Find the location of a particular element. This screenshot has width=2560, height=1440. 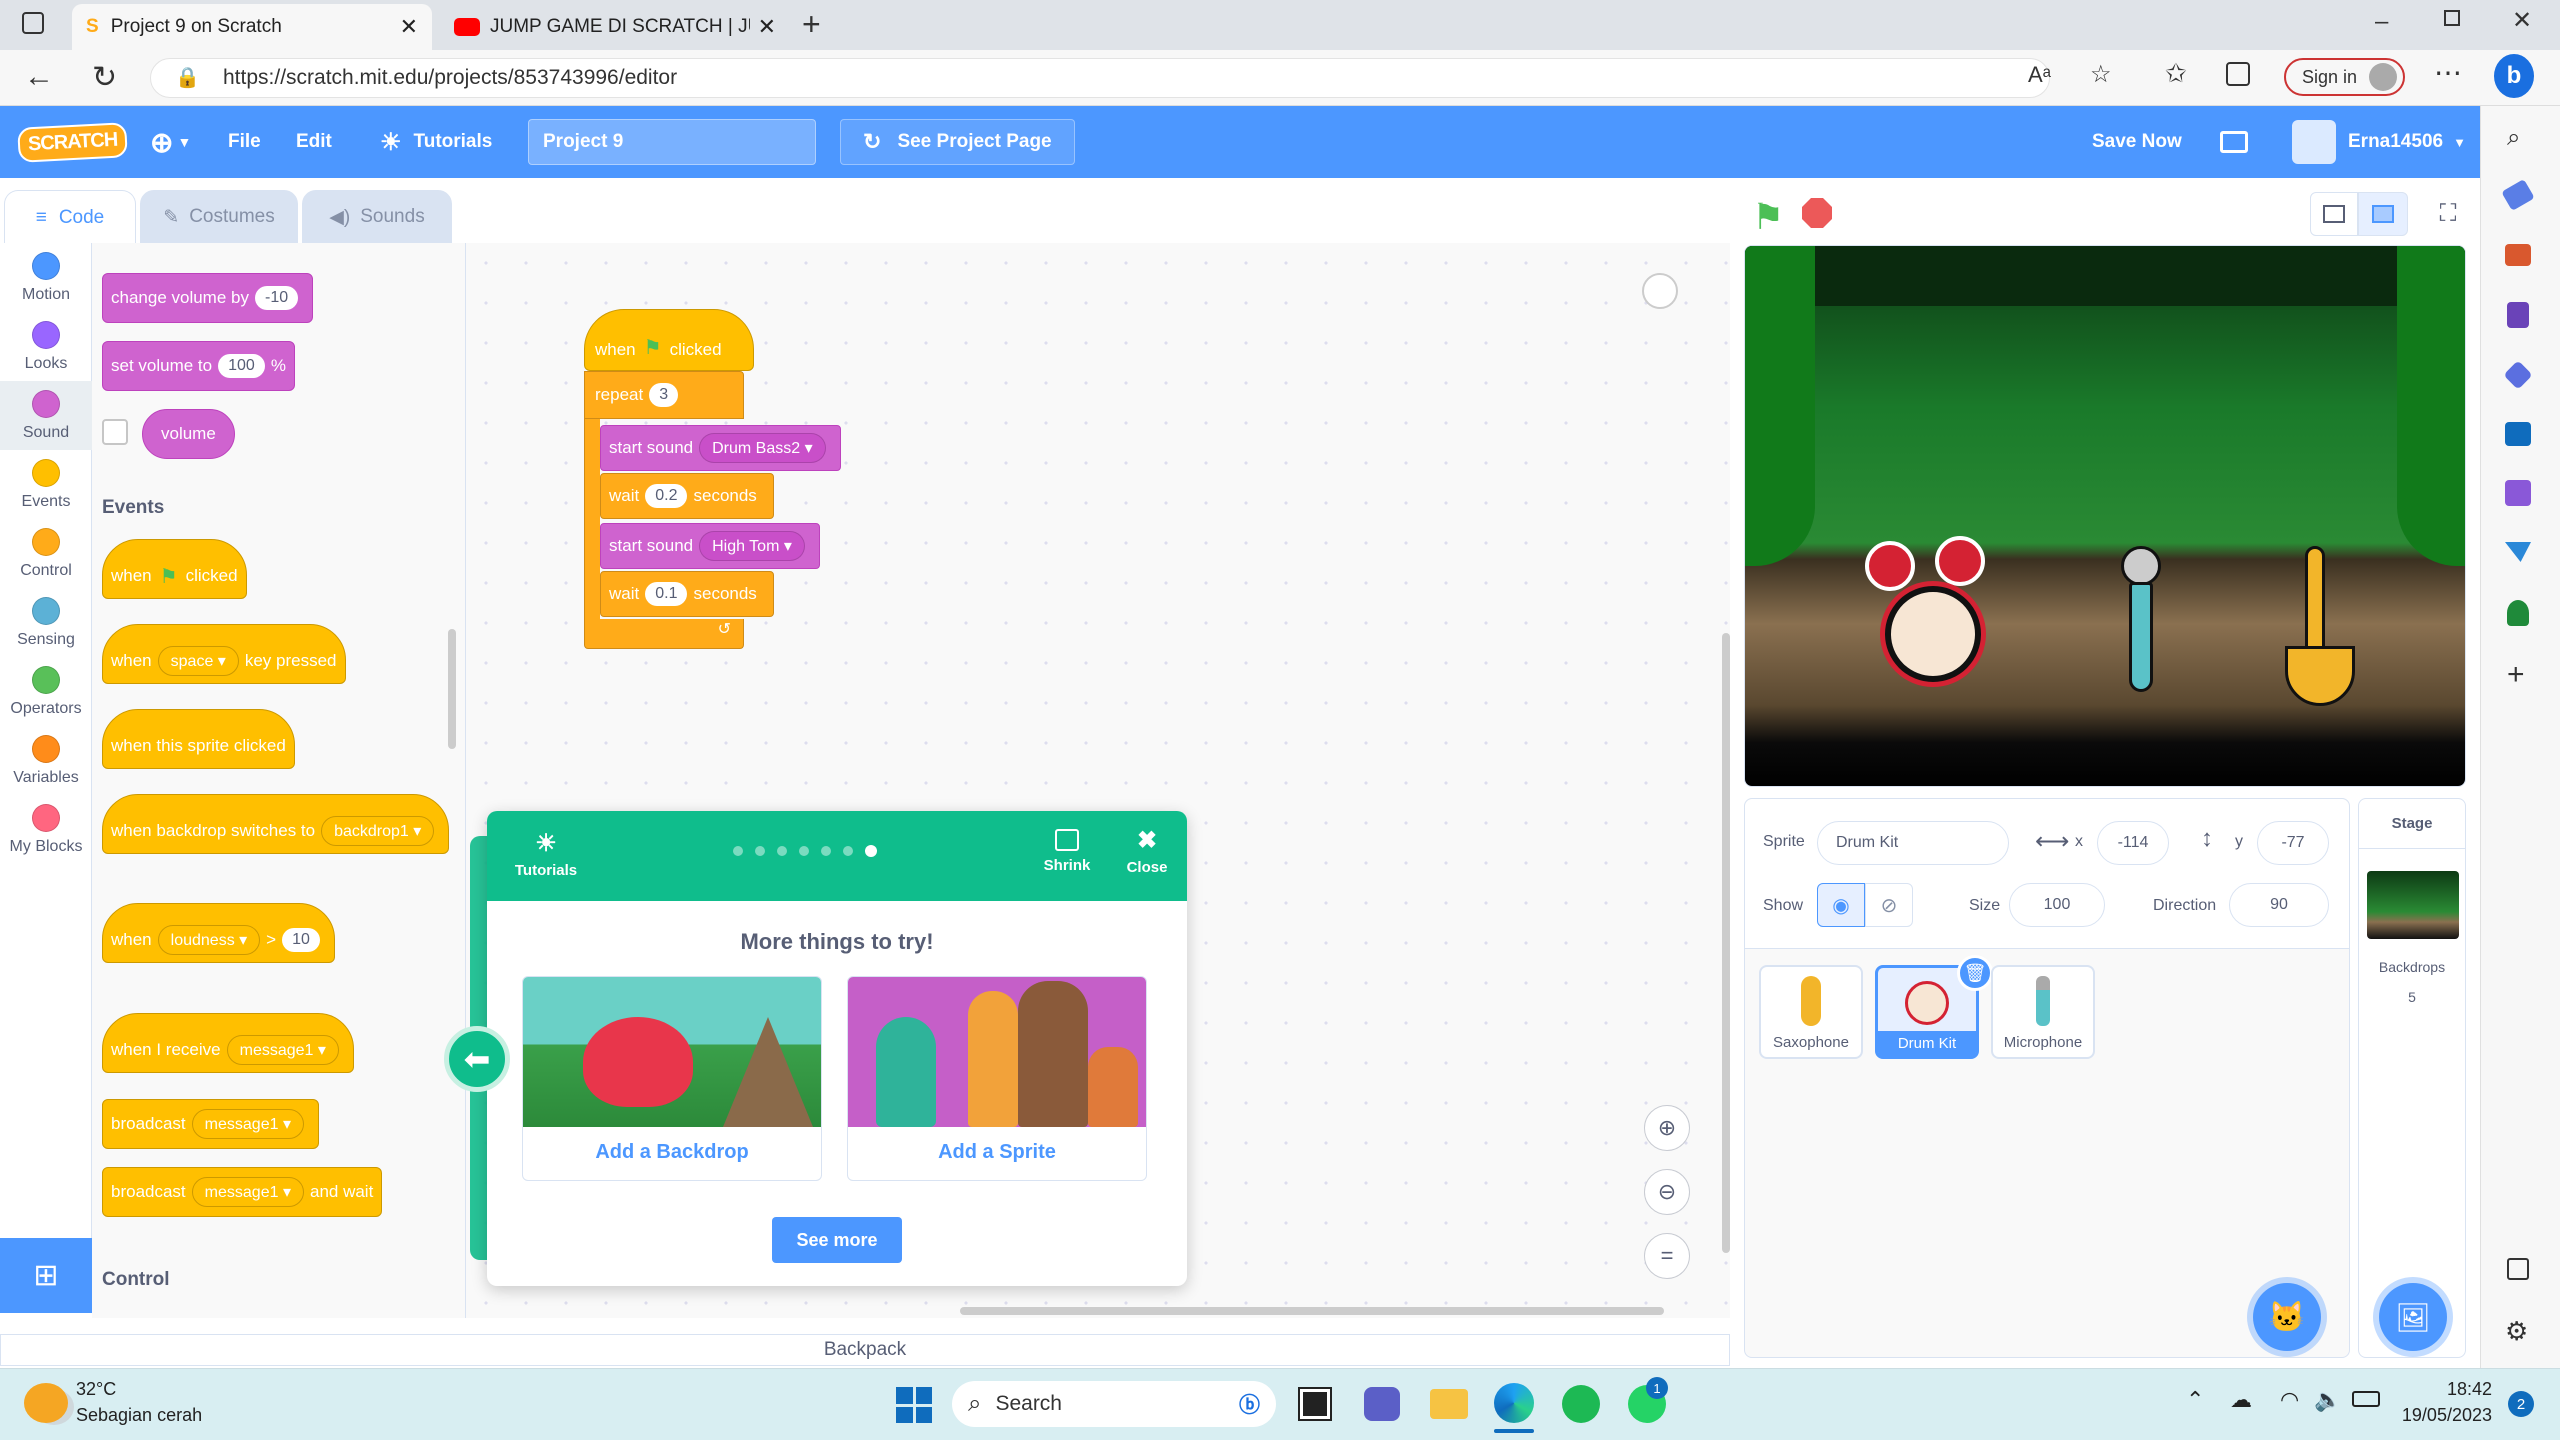

category-looks: Looks is located at coordinates (46, 346).